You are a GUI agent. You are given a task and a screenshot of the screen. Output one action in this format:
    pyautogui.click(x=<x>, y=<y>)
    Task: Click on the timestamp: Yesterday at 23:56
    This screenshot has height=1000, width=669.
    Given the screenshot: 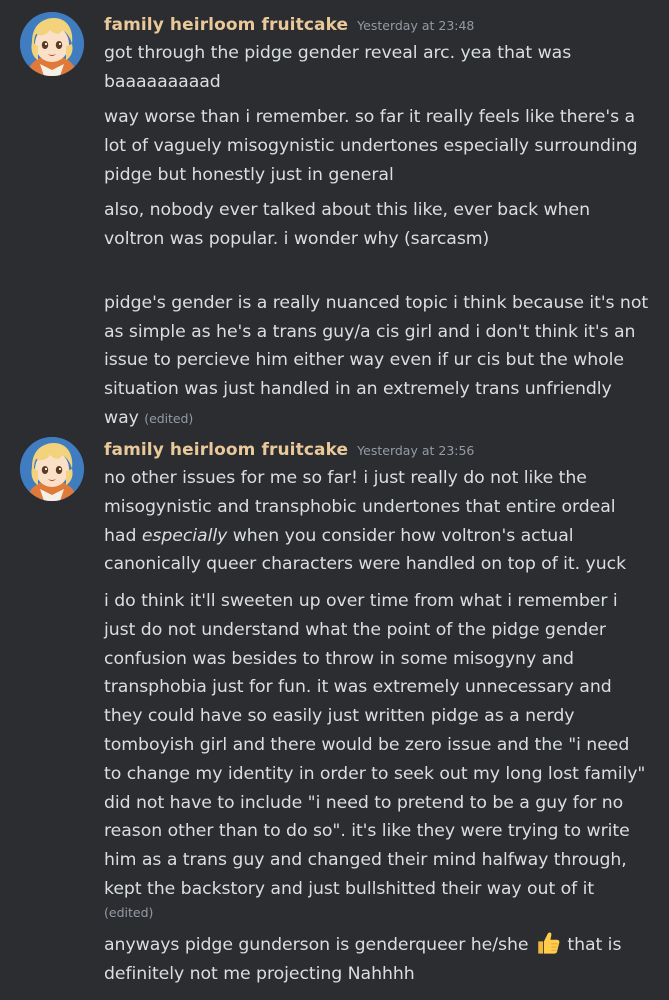 What is the action you would take?
    pyautogui.click(x=416, y=450)
    